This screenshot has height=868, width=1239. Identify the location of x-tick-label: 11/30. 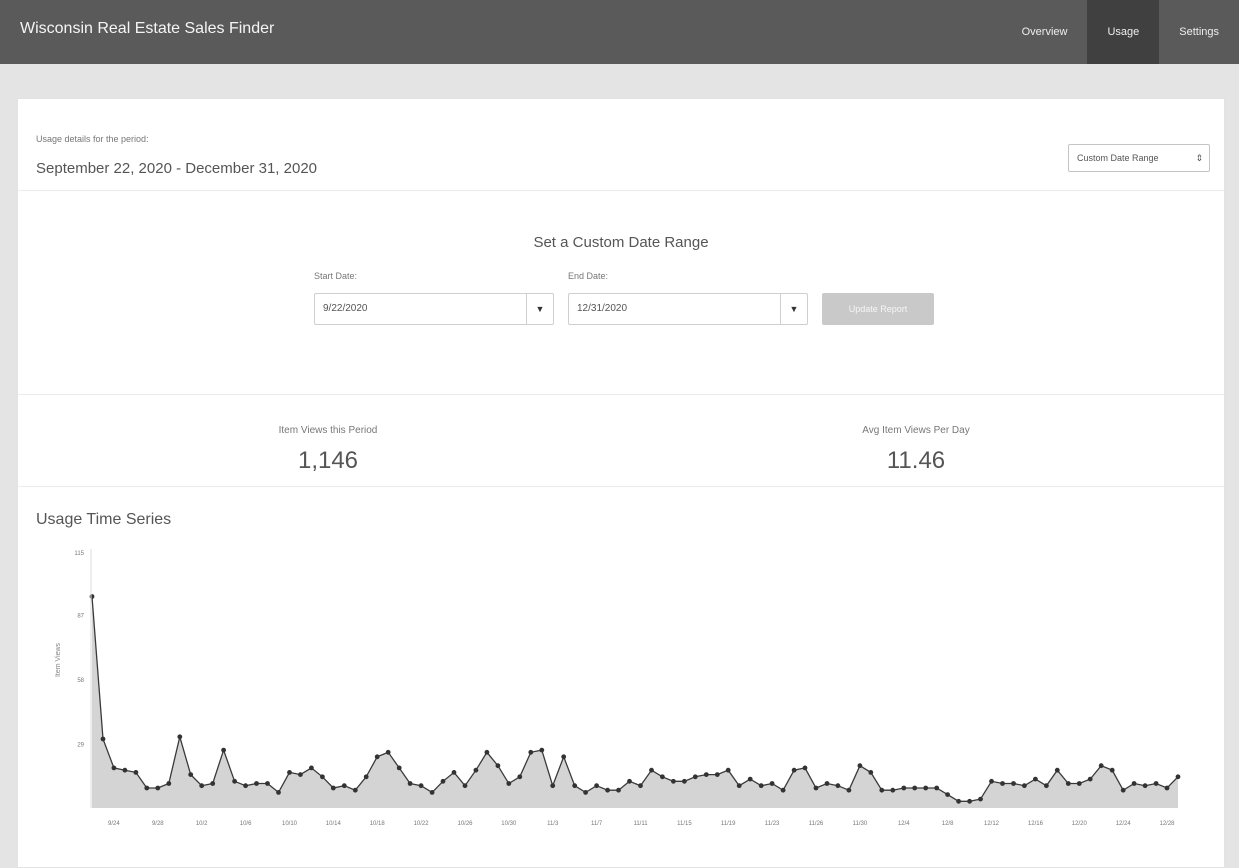
(860, 824).